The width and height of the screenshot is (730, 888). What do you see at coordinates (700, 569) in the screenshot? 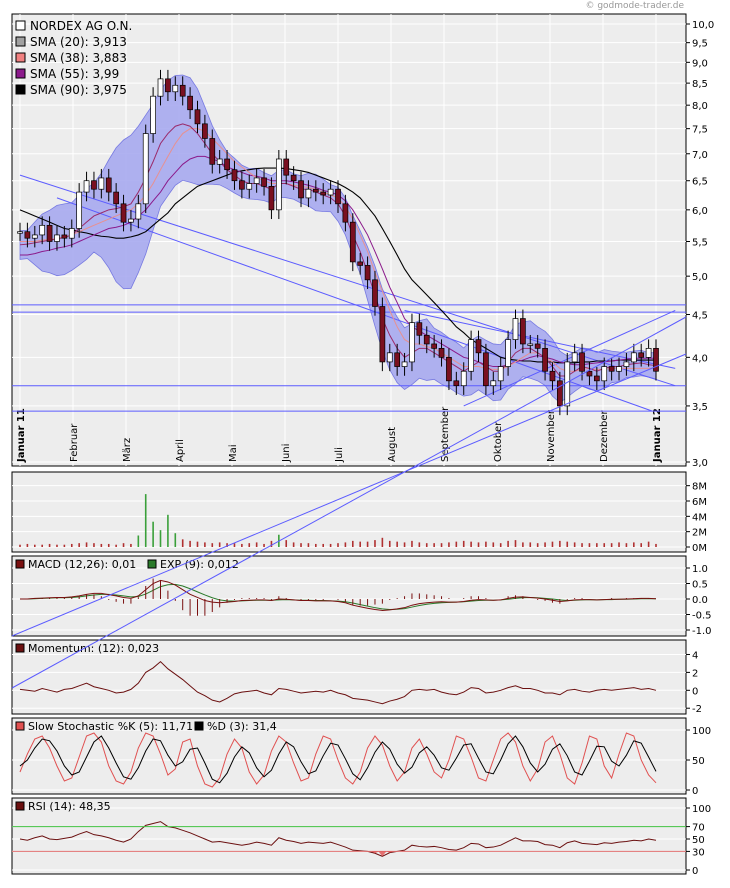
I see `macd-tick-label: 1.0` at bounding box center [700, 569].